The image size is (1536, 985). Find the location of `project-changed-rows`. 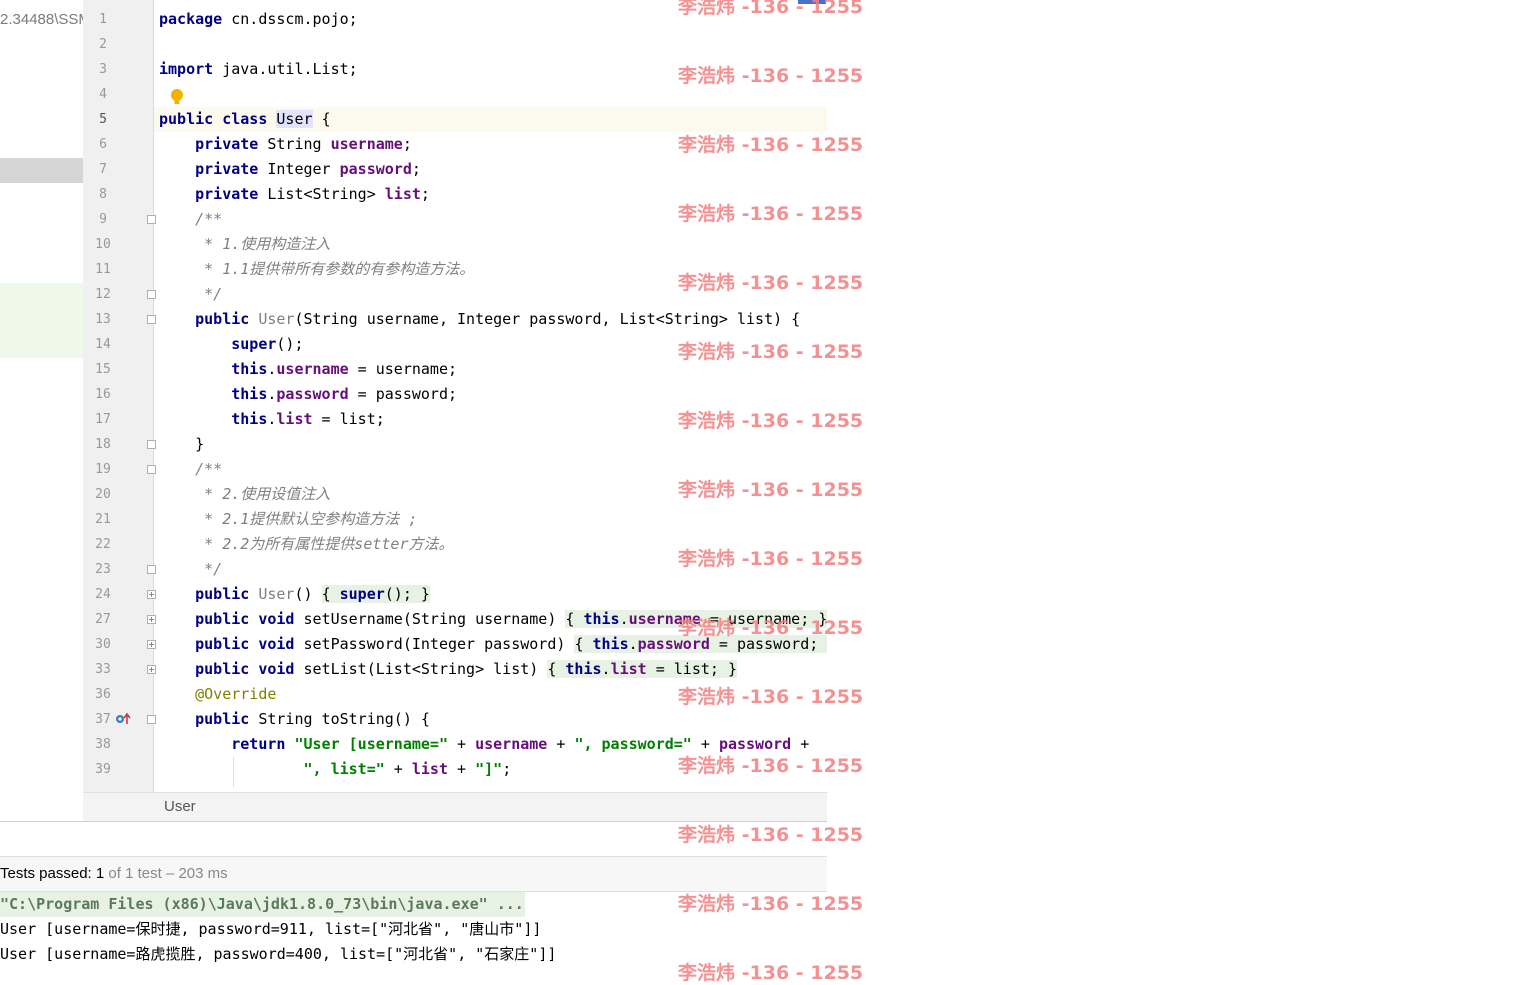

project-changed-rows is located at coordinates (41, 320).